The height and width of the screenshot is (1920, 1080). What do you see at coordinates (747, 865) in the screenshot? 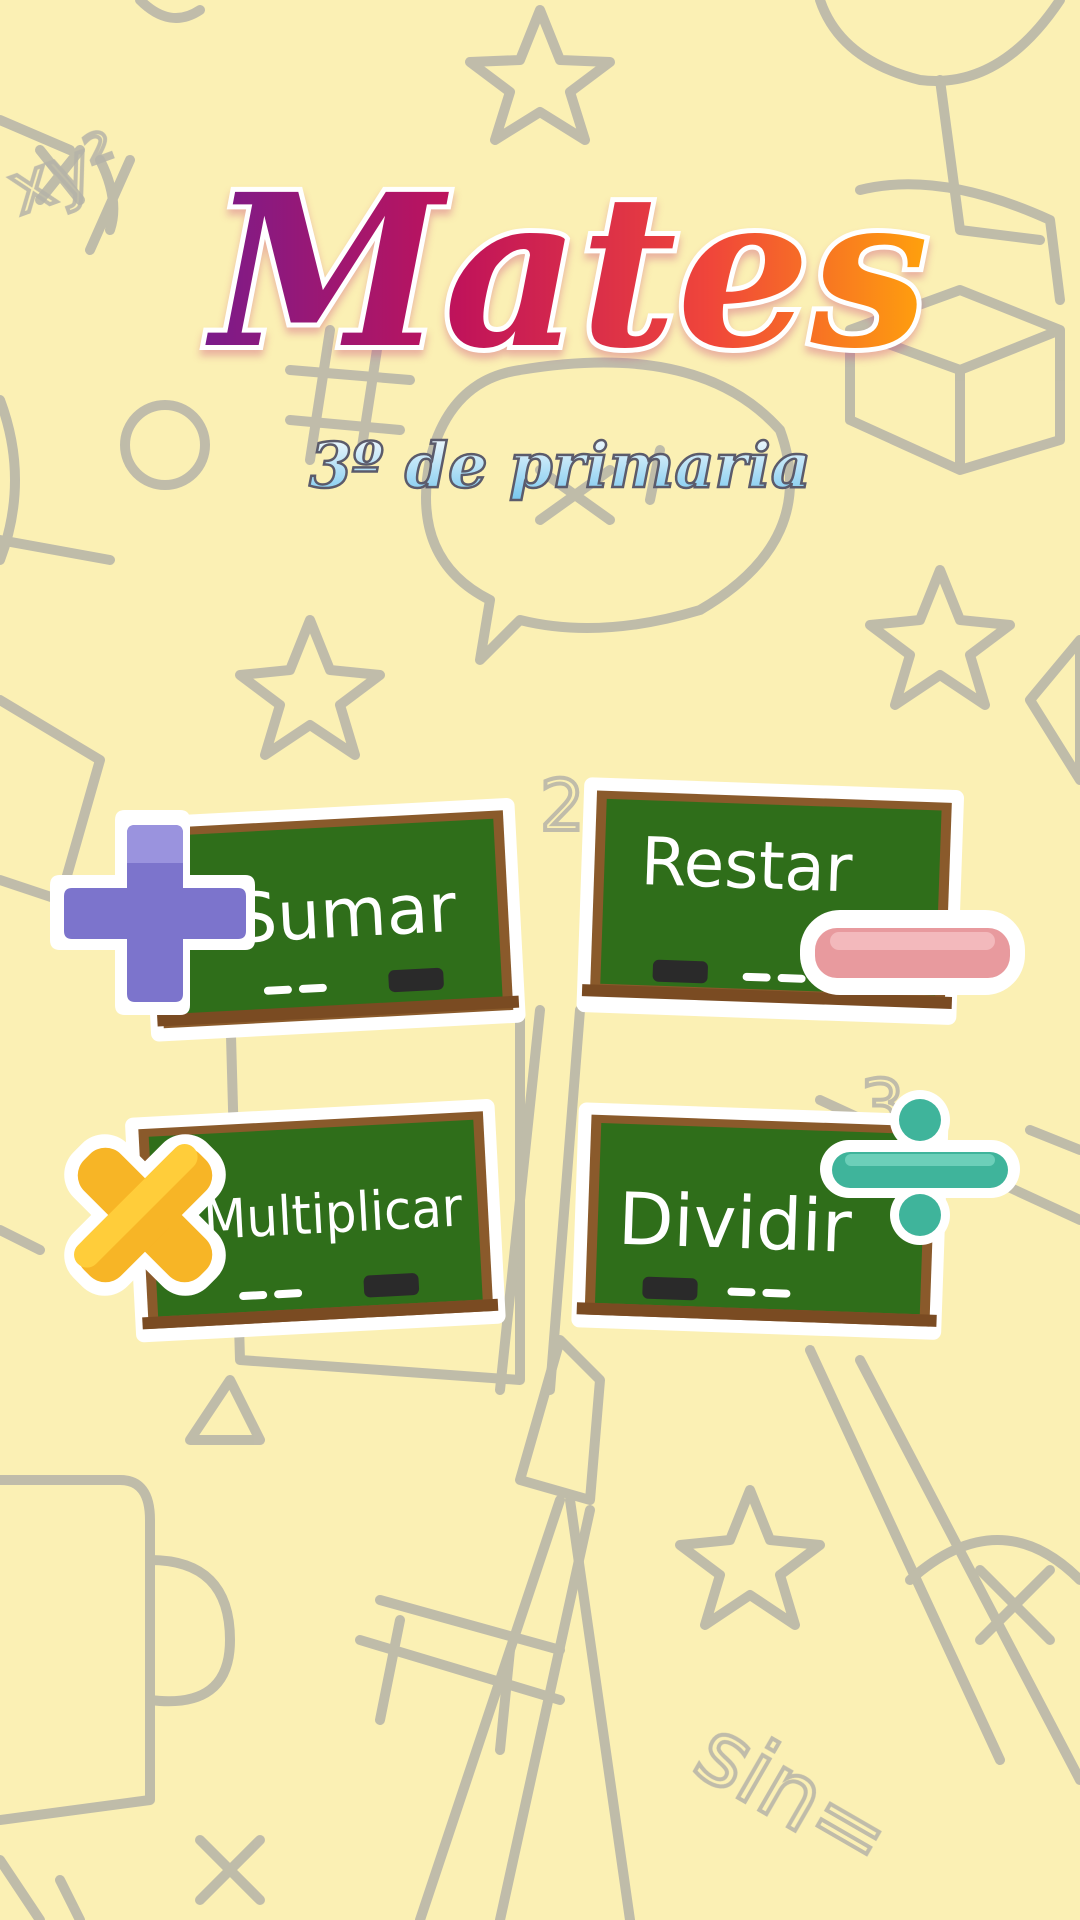
I see `restar-label: Restar` at bounding box center [747, 865].